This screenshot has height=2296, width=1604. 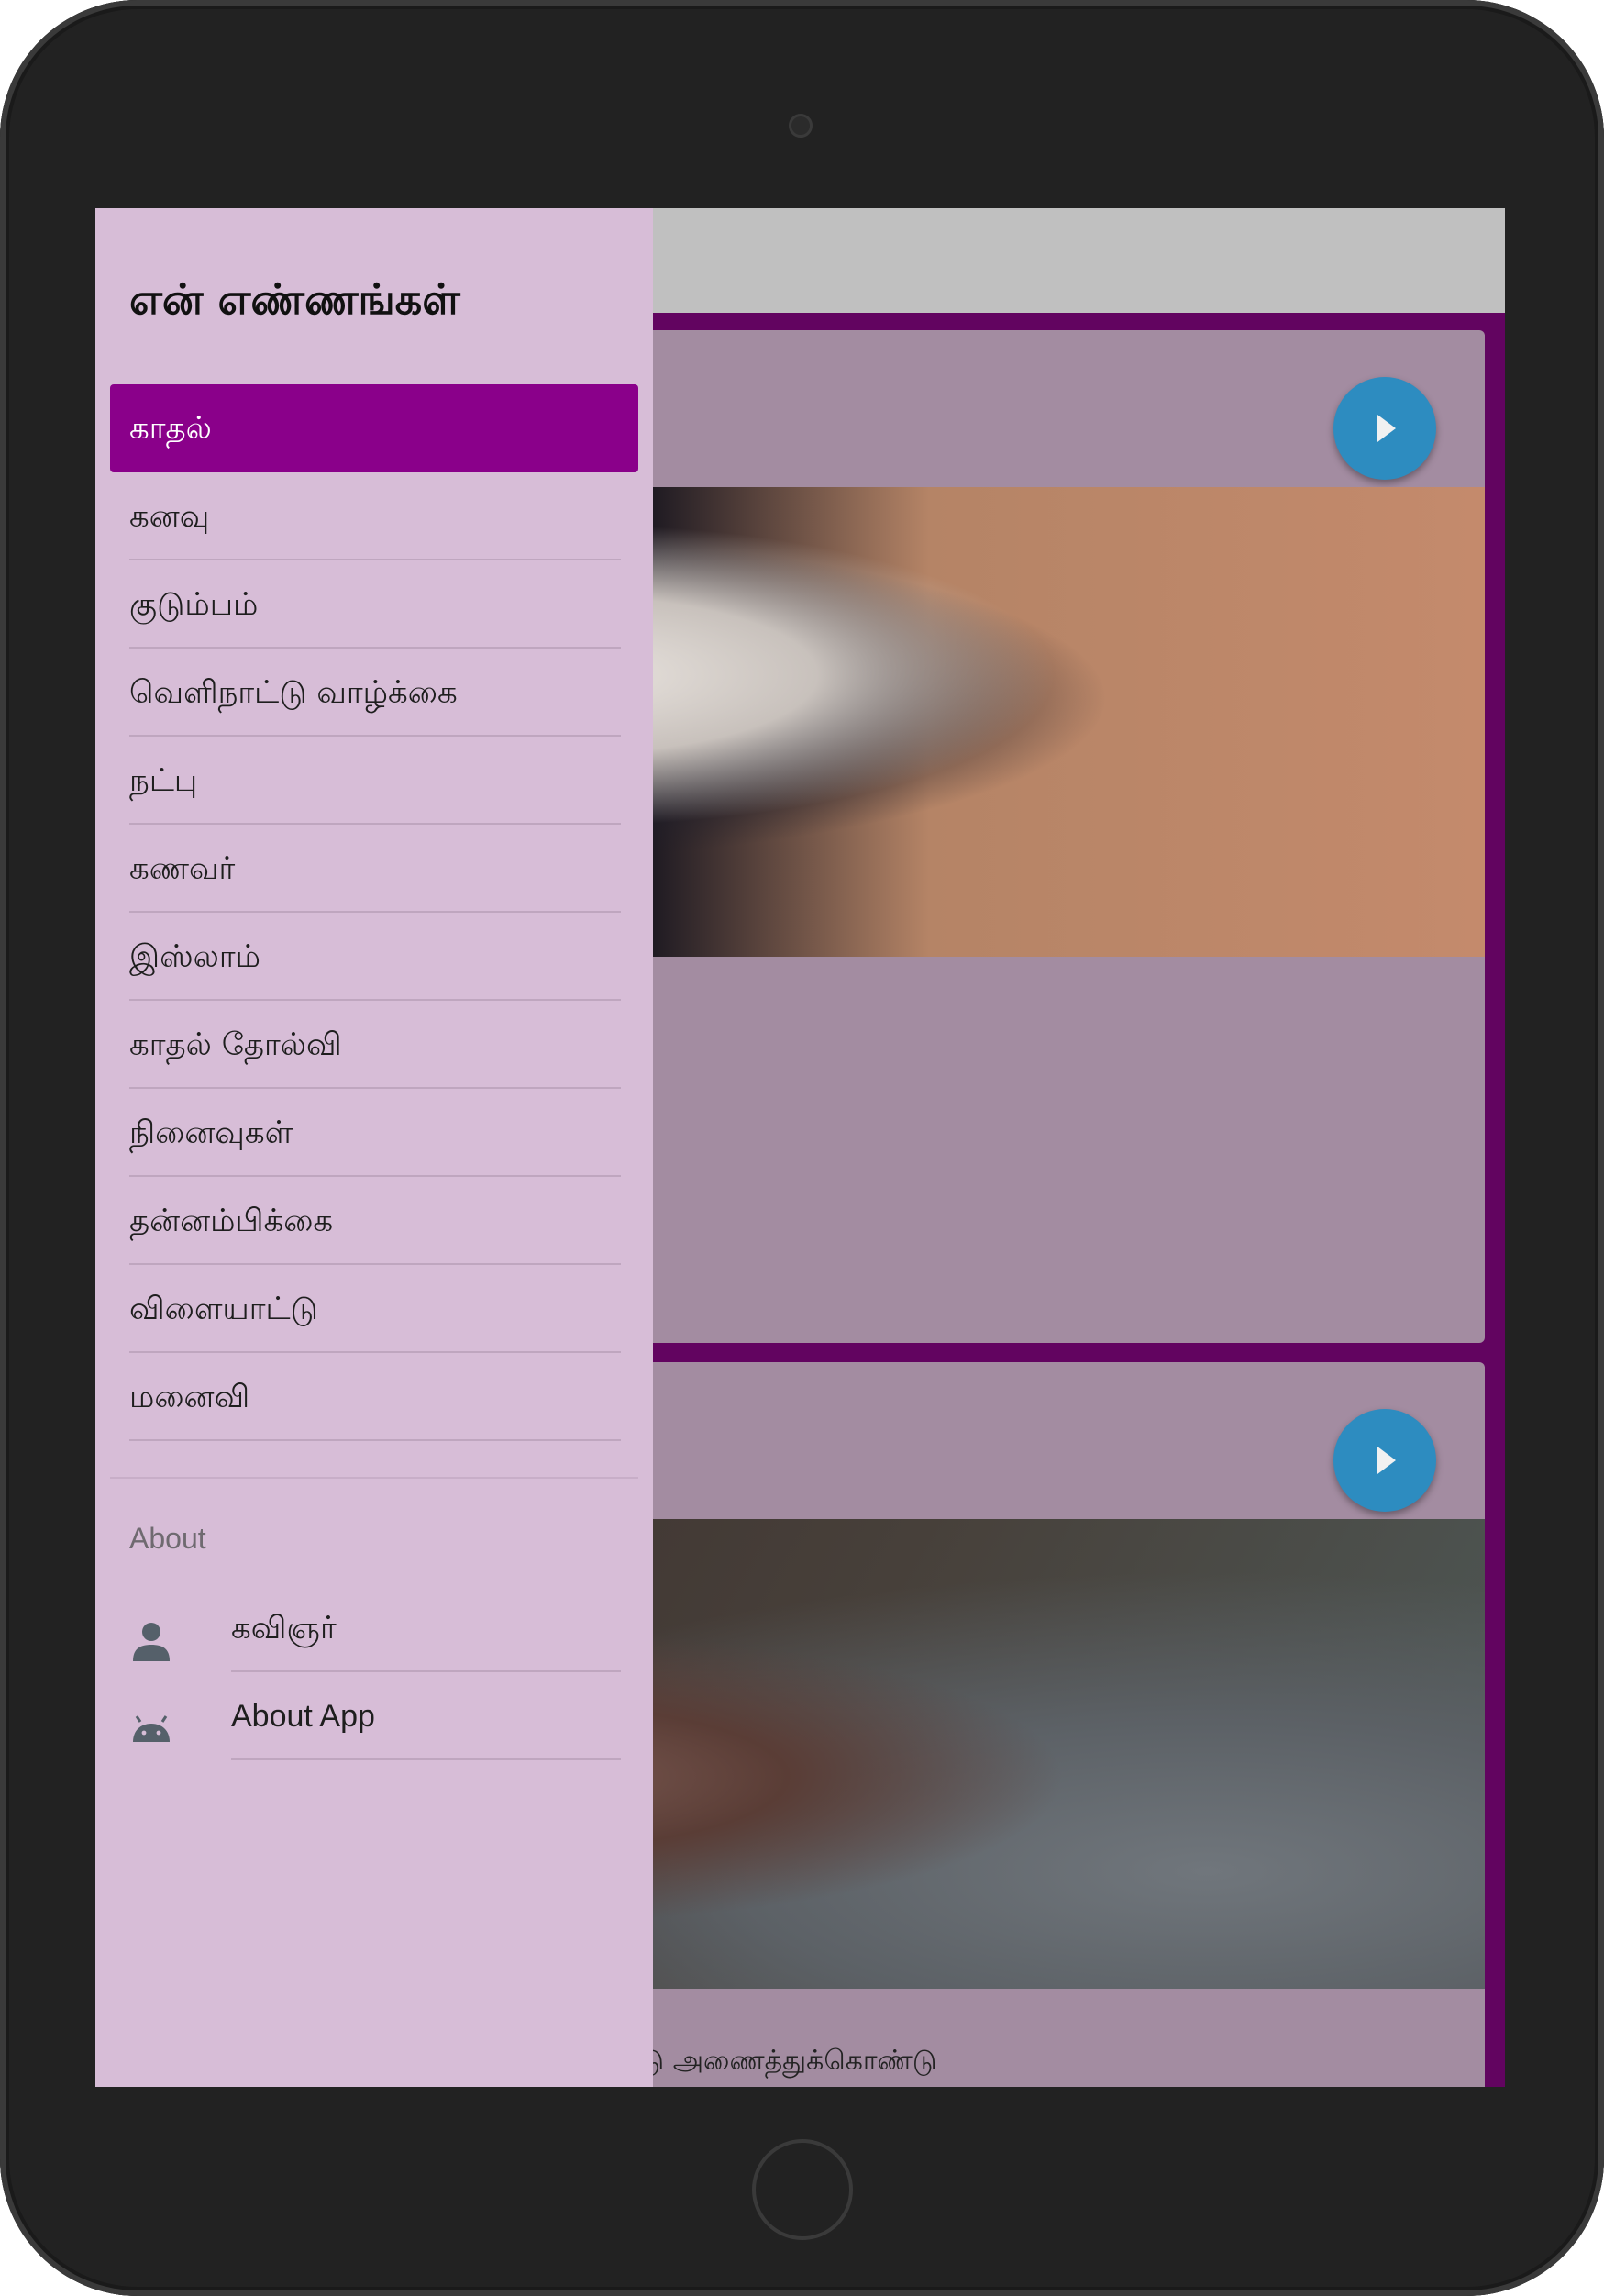 I want to click on drawer-item-self-confidence: தன்னம்பிக்கை, so click(x=375, y=1221).